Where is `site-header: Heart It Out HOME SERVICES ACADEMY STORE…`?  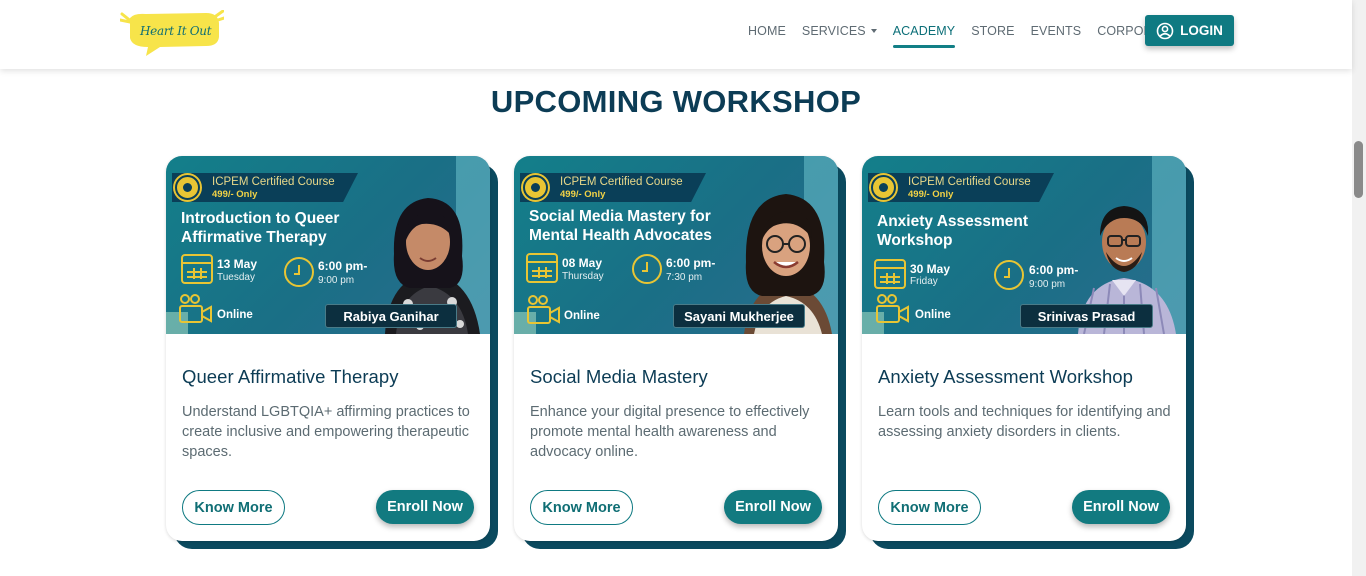 site-header: Heart It Out HOME SERVICES ACADEMY STORE… is located at coordinates (676, 34).